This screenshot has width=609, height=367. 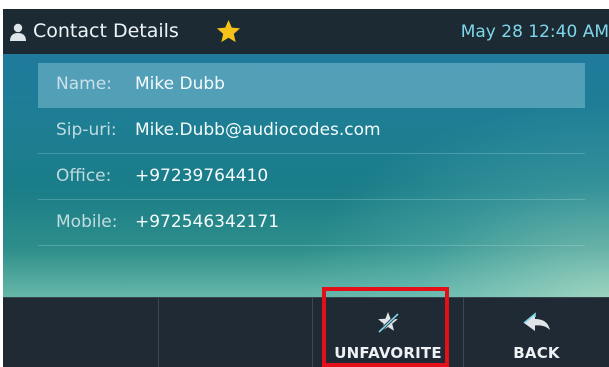 I want to click on contact-field-mobile: Mobile: +972546342171, so click(x=311, y=223).